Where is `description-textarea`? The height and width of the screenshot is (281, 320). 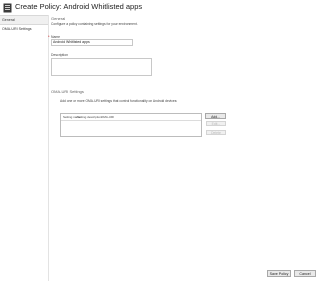
description-textarea is located at coordinates (101, 67).